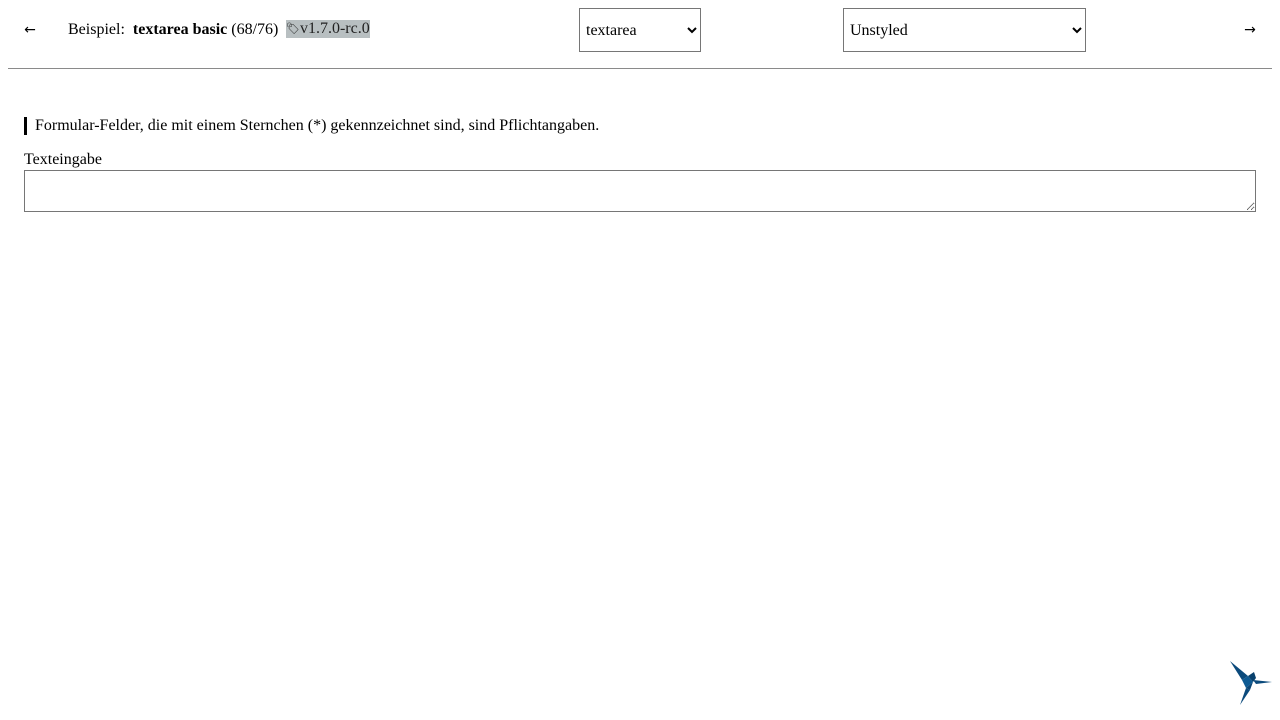  I want to click on version-badge: 🏷v1.7.0-rc.0, so click(328, 29).